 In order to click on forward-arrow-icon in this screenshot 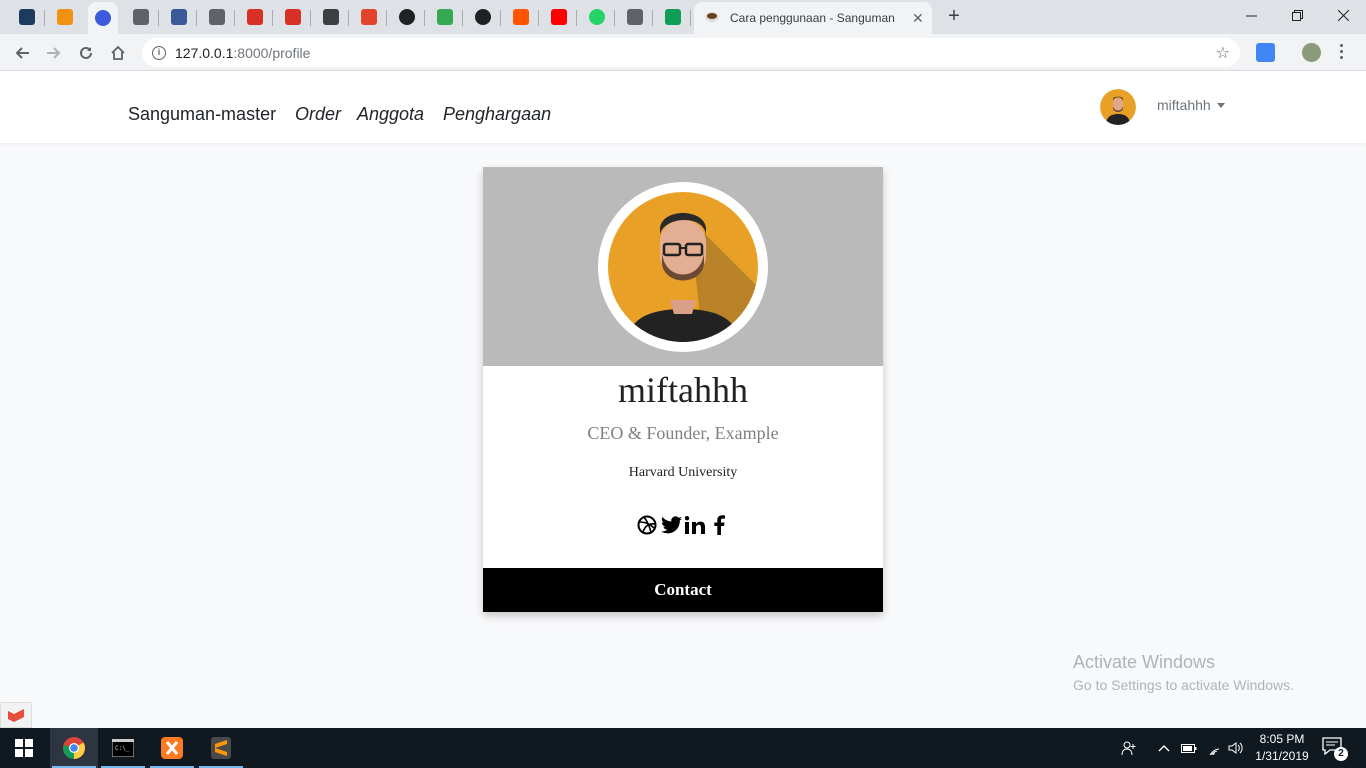, I will do `click(54, 53)`.